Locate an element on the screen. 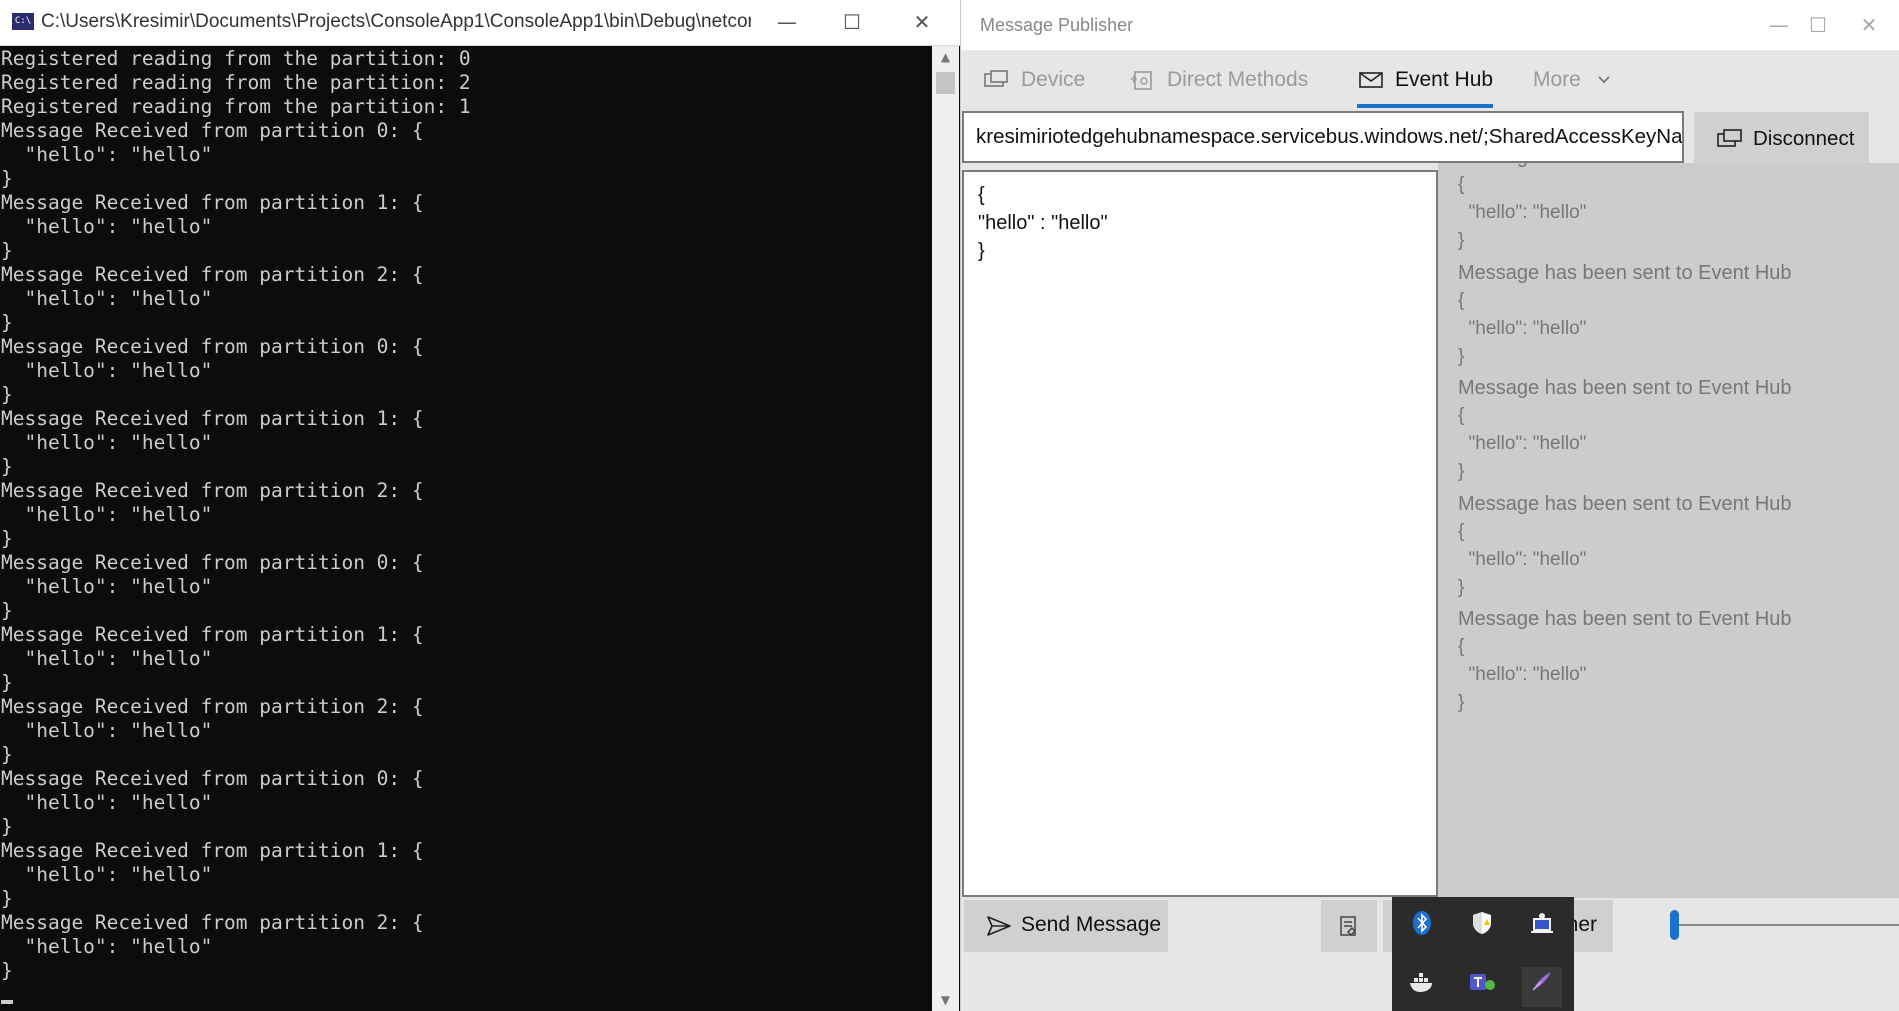  system-tray-overflow is located at coordinates (1483, 954).